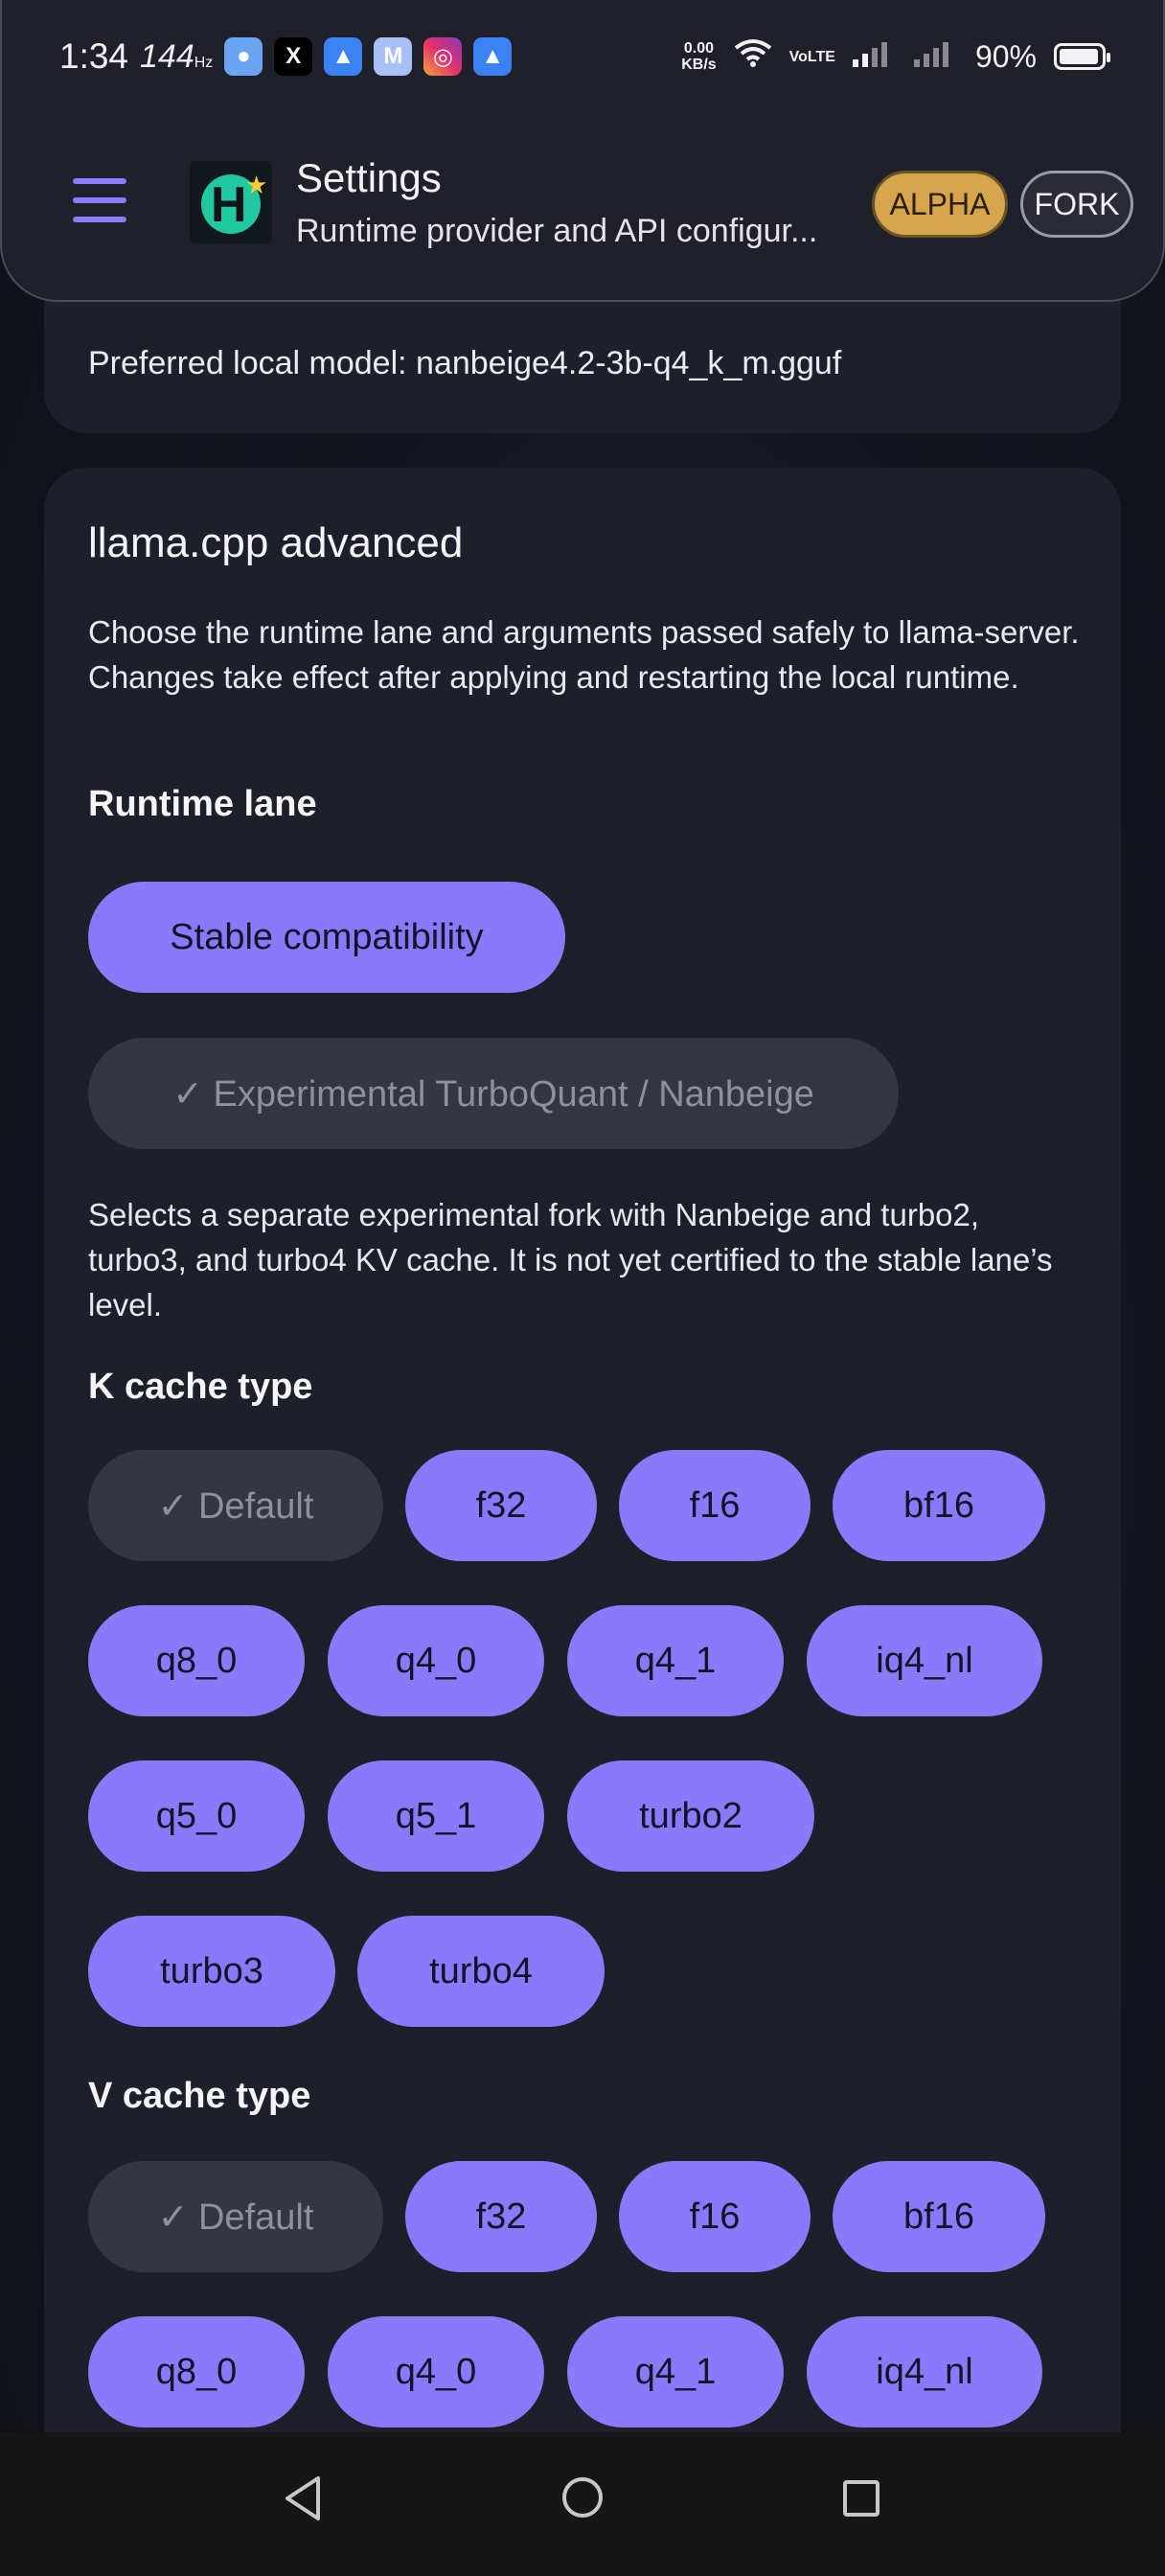  Describe the element at coordinates (436, 2371) in the screenshot. I see `v-cache-option: q4_0` at that location.